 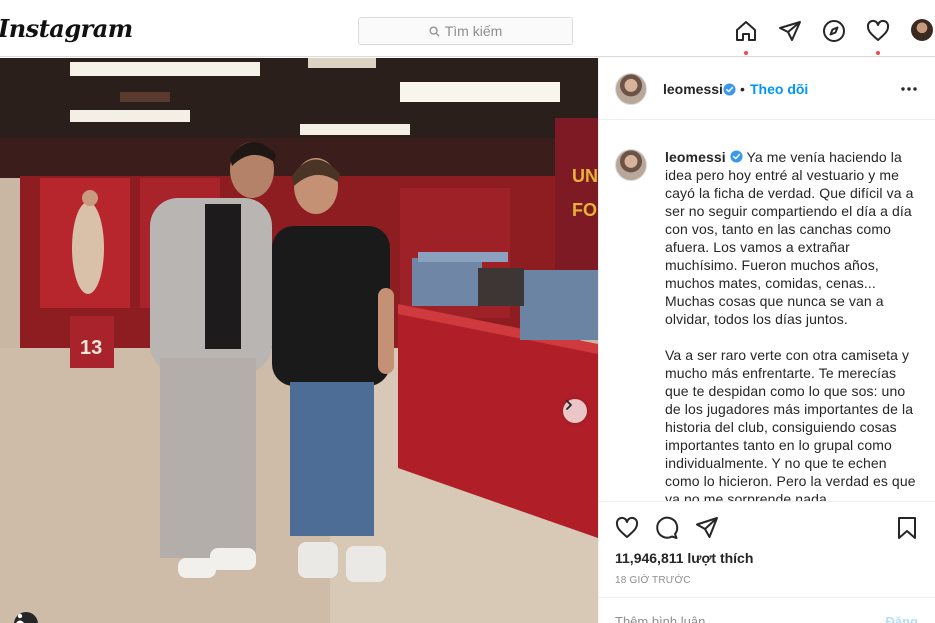 I want to click on home-notification-dot, so click(x=746, y=53).